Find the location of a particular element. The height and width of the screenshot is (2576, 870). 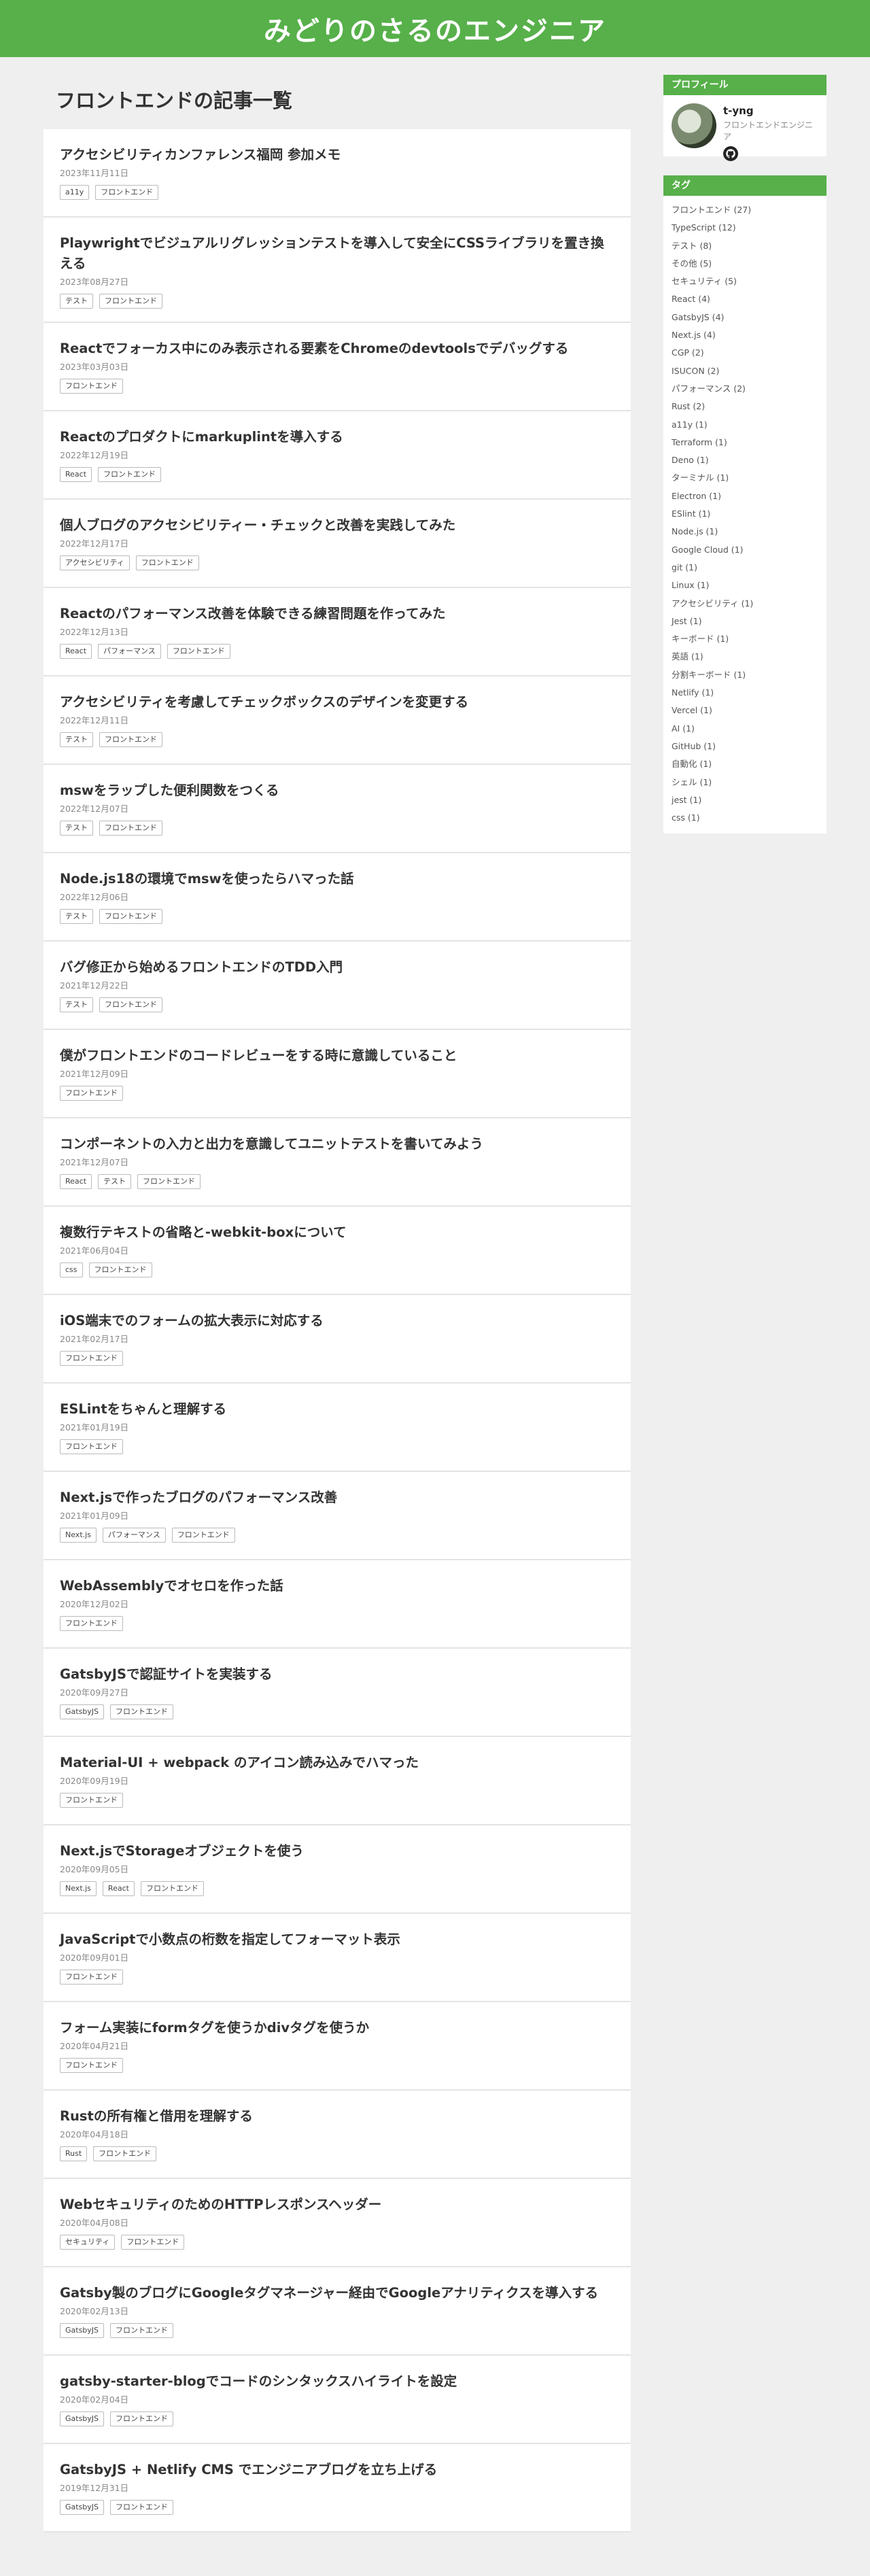

tag-link: CGP (2) is located at coordinates (688, 352).